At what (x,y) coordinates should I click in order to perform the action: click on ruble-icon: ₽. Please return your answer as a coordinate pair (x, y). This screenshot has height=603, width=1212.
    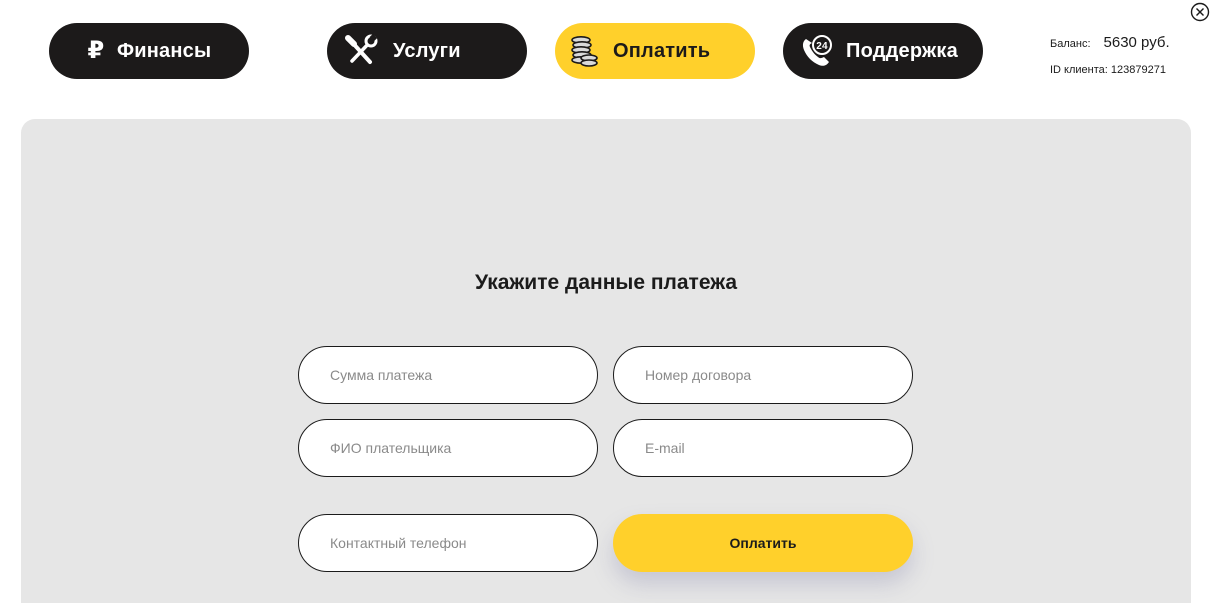
    Looking at the image, I should click on (96, 50).